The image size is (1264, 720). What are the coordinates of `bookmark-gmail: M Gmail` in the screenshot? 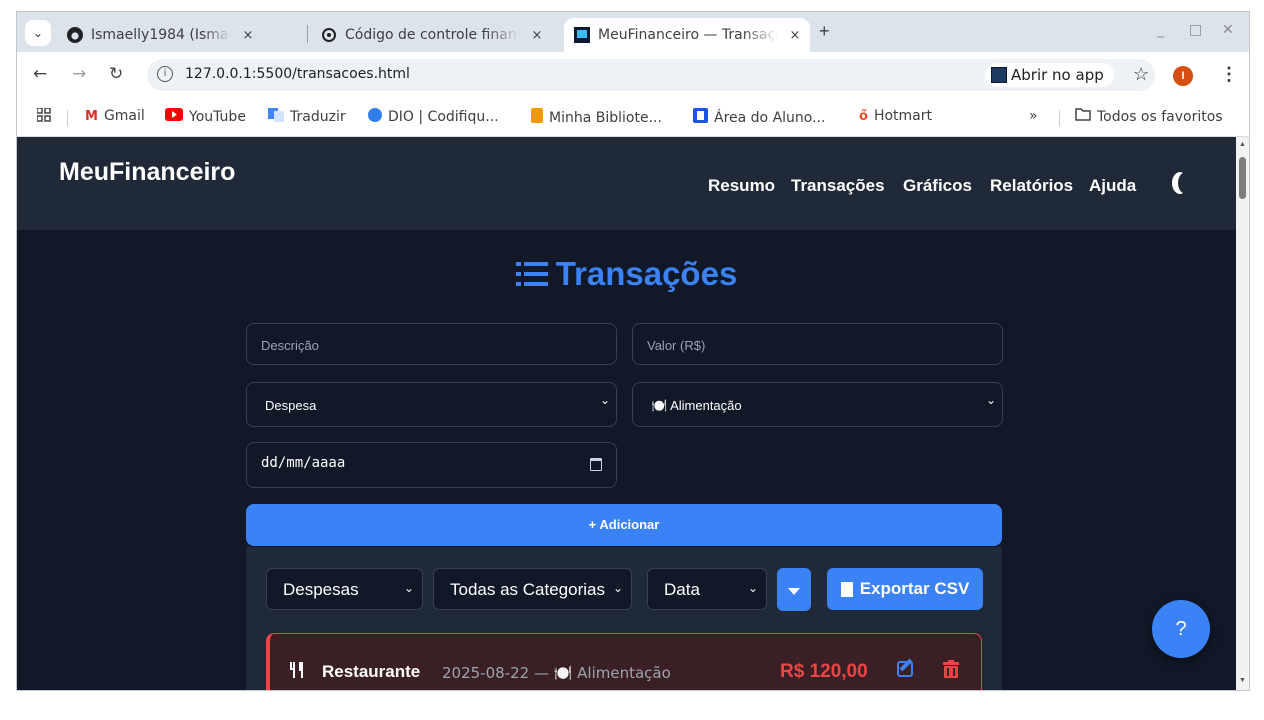 It's located at (115, 116).